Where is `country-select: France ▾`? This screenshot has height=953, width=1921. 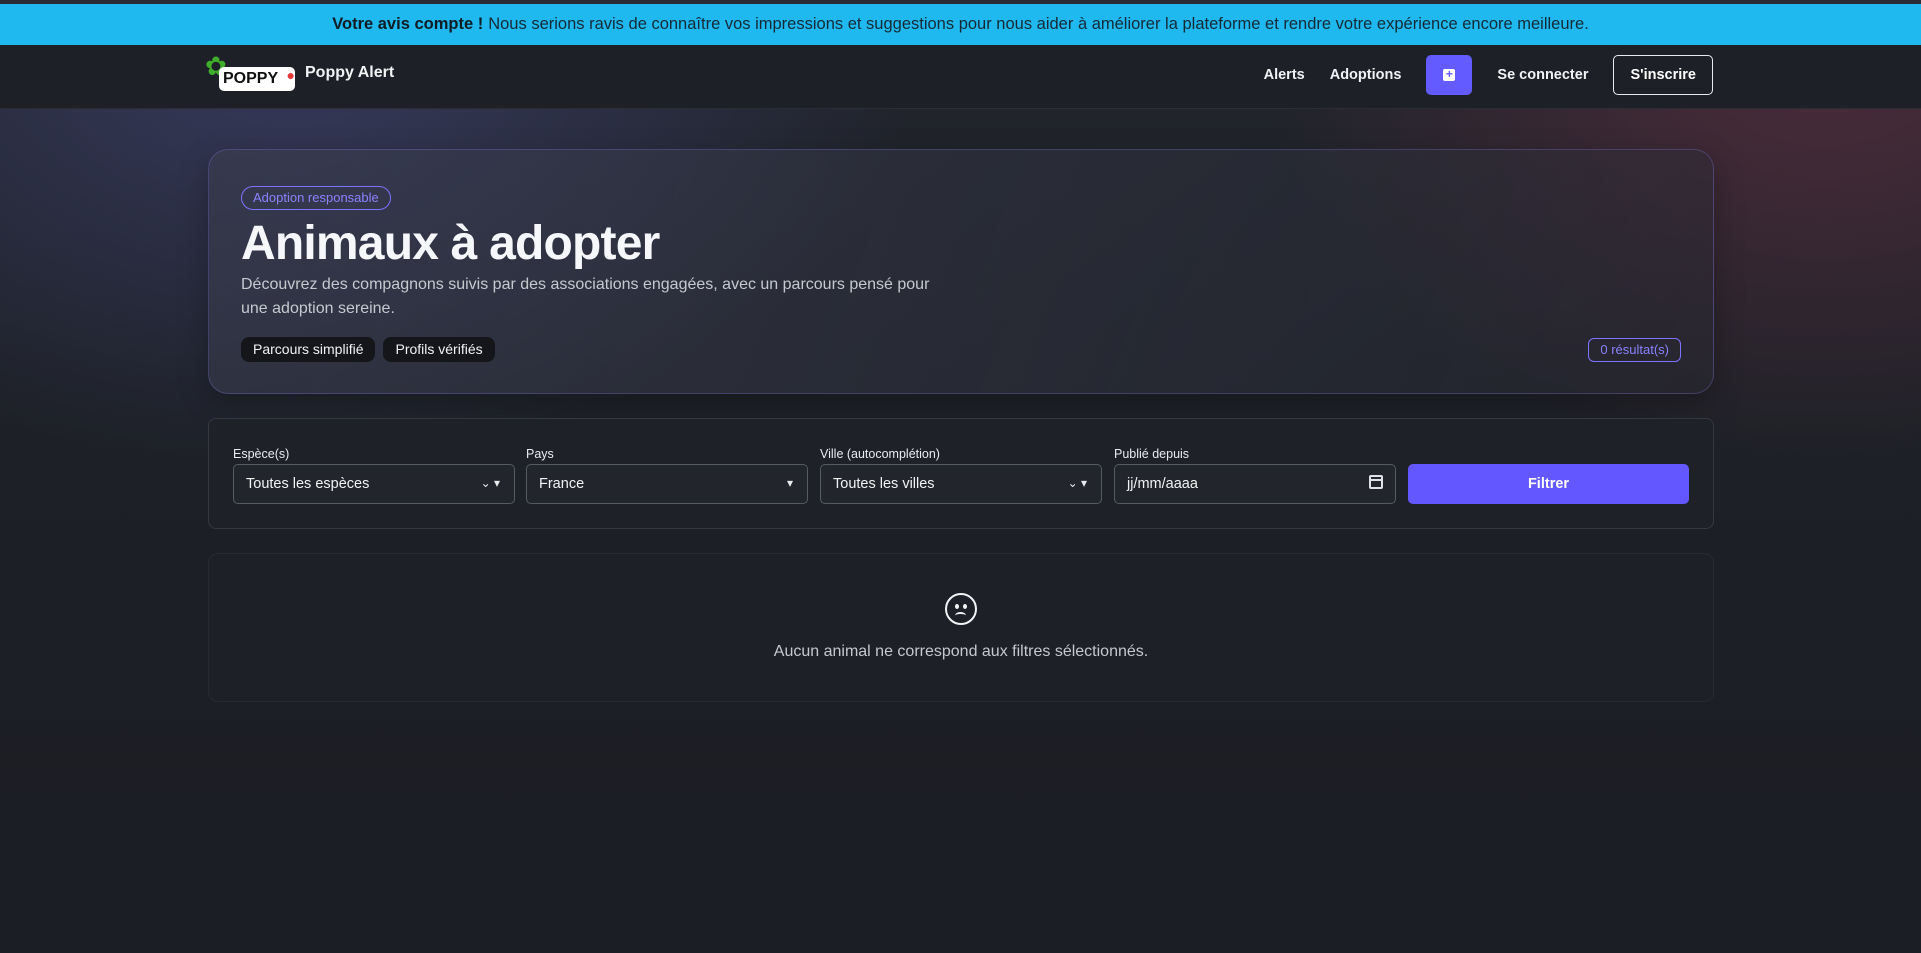
country-select: France ▾ is located at coordinates (667, 484).